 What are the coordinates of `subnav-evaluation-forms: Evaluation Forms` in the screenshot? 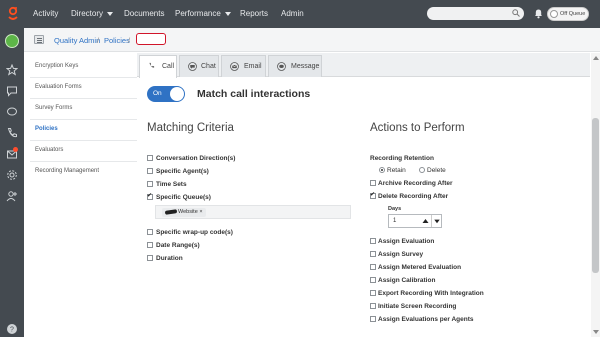 It's located at (58, 87).